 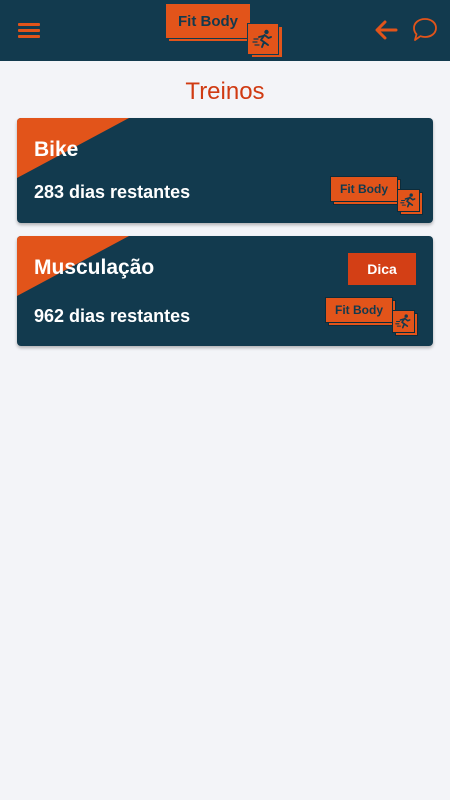 I want to click on top-app-bar: Fit Body, so click(x=225, y=30).